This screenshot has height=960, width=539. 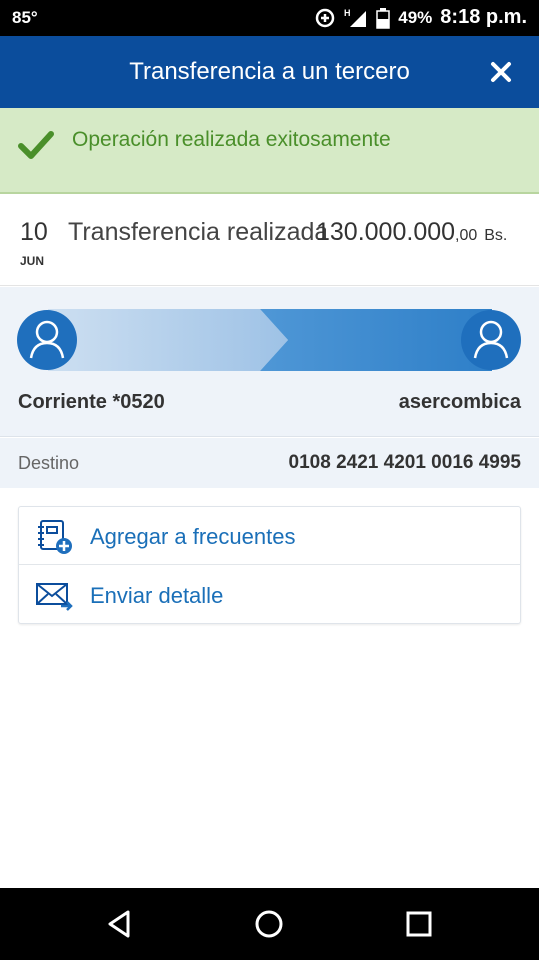 I want to click on battery-icon, so click(x=383, y=18).